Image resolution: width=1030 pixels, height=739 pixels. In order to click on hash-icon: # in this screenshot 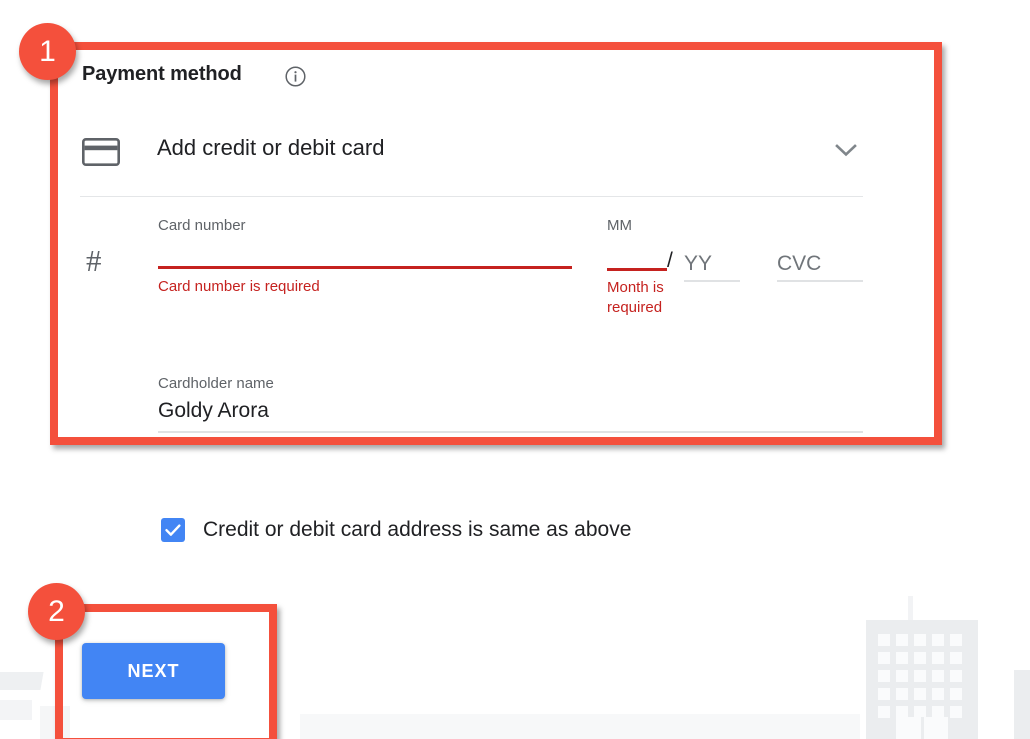, I will do `click(94, 260)`.